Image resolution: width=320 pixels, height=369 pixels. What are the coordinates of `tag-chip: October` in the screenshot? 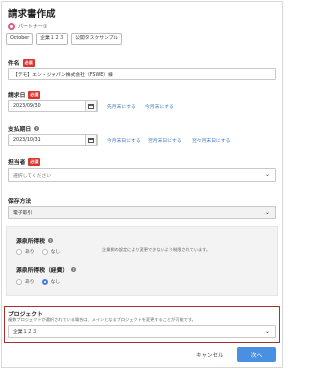 It's located at (20, 39).